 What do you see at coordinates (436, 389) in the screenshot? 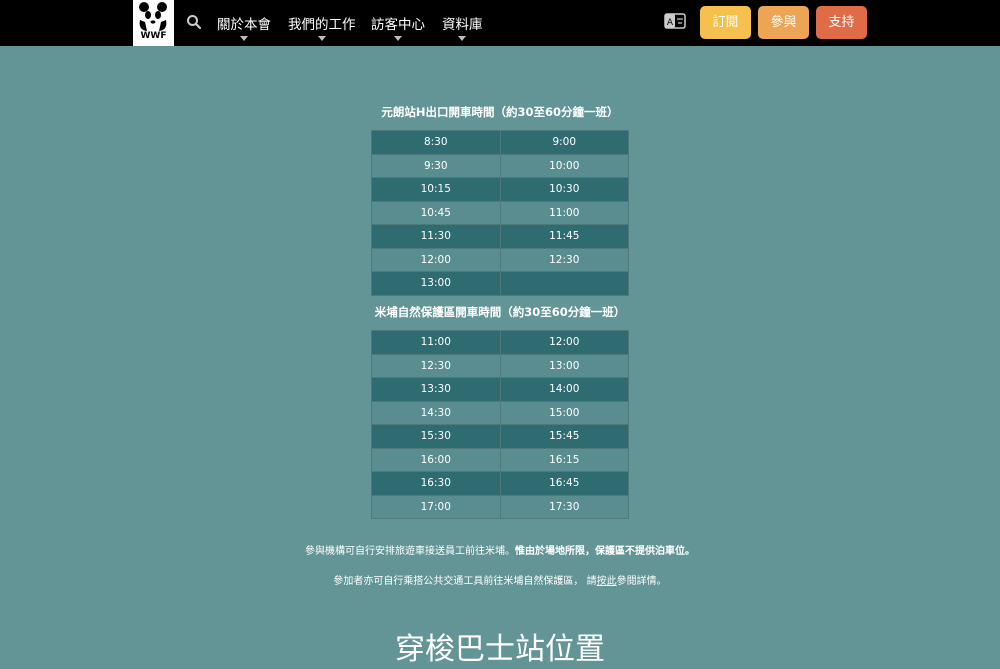
I see `time-cell: 13:30` at bounding box center [436, 389].